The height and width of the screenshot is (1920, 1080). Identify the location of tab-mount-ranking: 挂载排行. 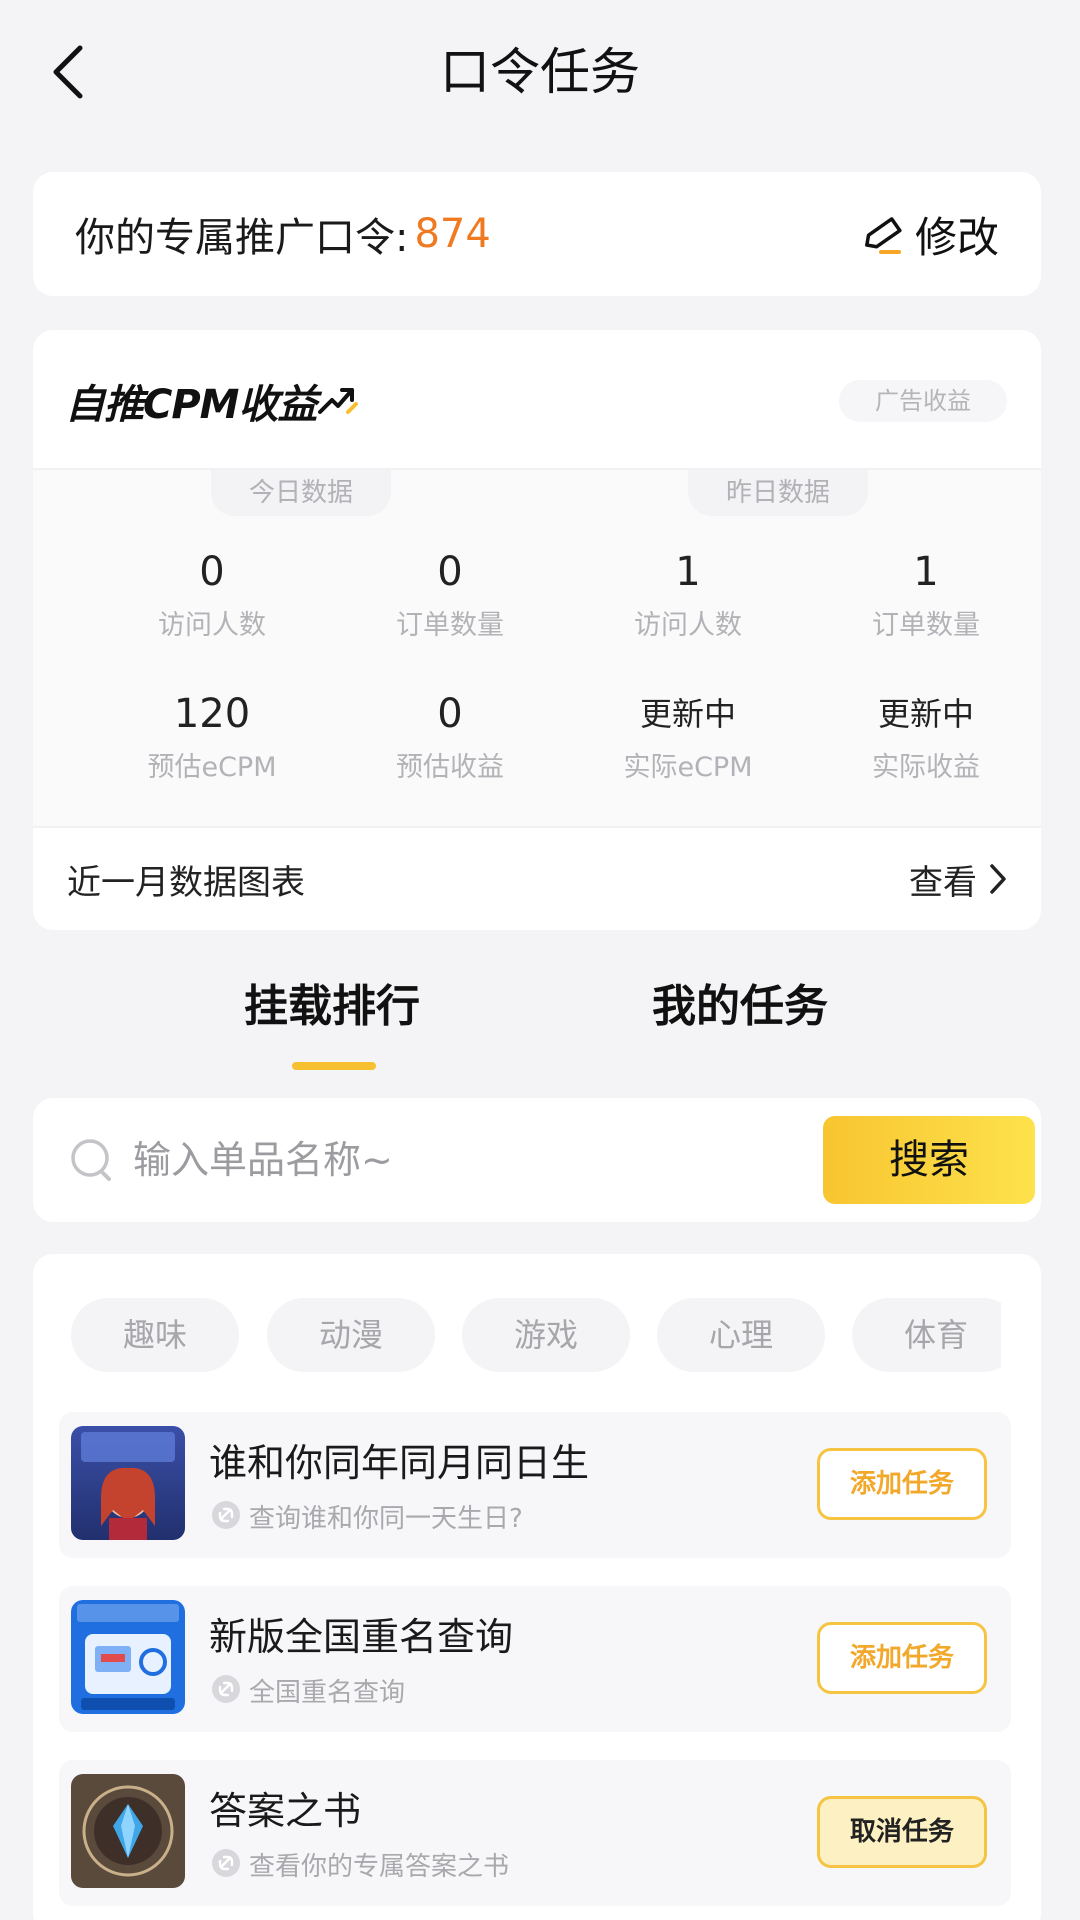
(332, 1002).